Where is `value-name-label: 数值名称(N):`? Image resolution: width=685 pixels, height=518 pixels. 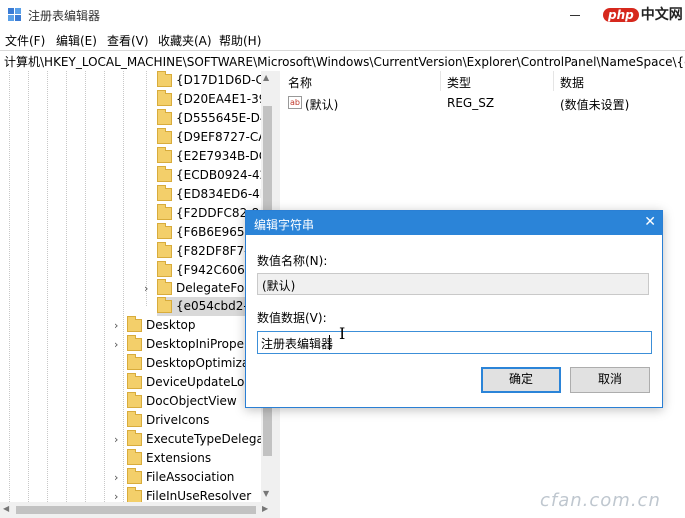
value-name-label: 数值名称(N): is located at coordinates (292, 261).